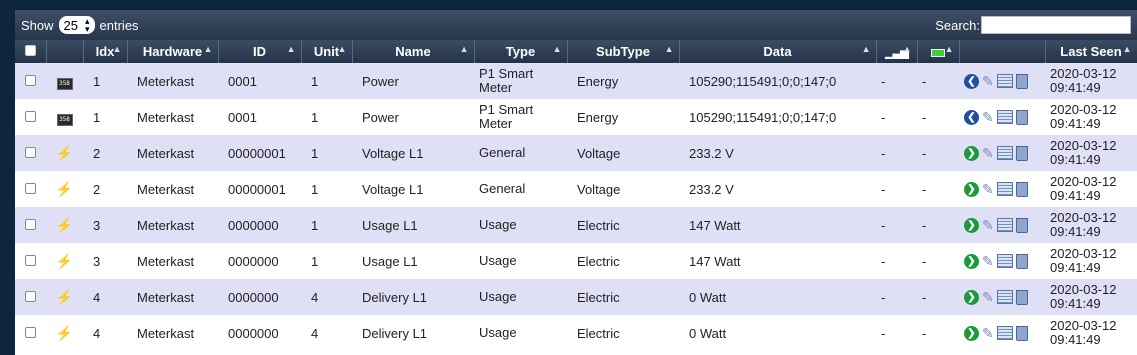  Describe the element at coordinates (260, 51) in the screenshot. I see `column-header-id: ID ▲` at that location.